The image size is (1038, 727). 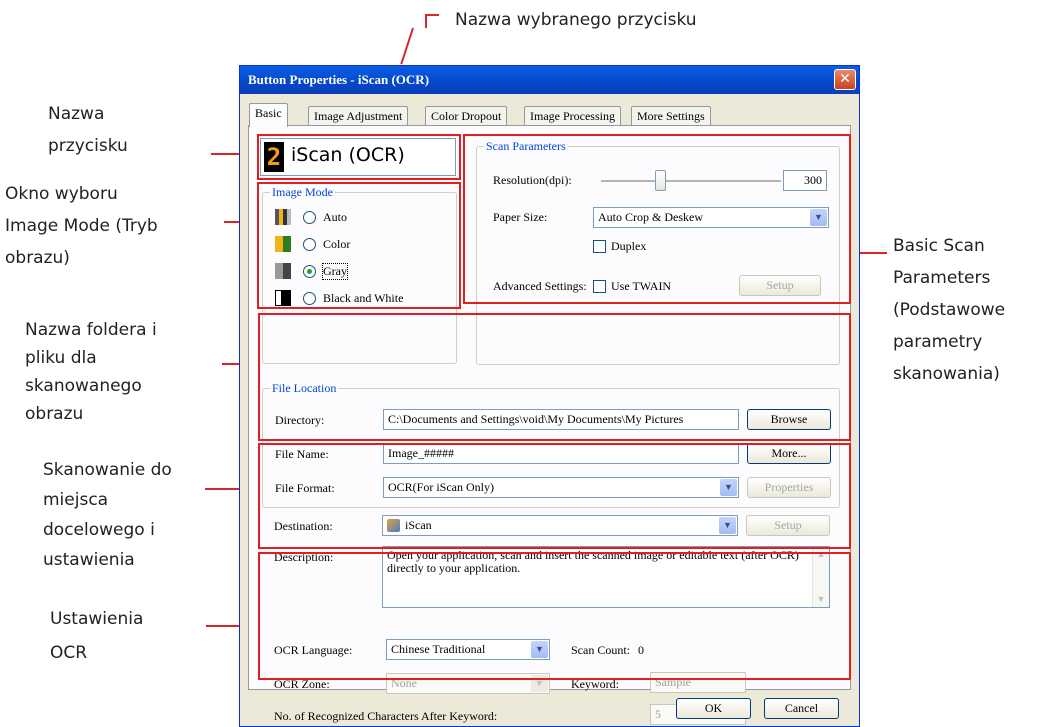 What do you see at coordinates (432, 15) in the screenshot?
I see `callout-top-leader` at bounding box center [432, 15].